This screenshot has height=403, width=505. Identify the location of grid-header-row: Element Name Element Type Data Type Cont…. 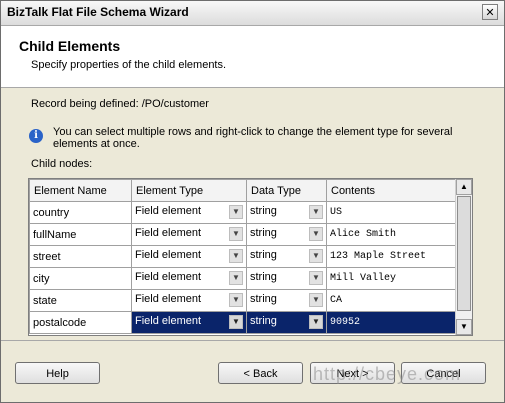
(242, 190).